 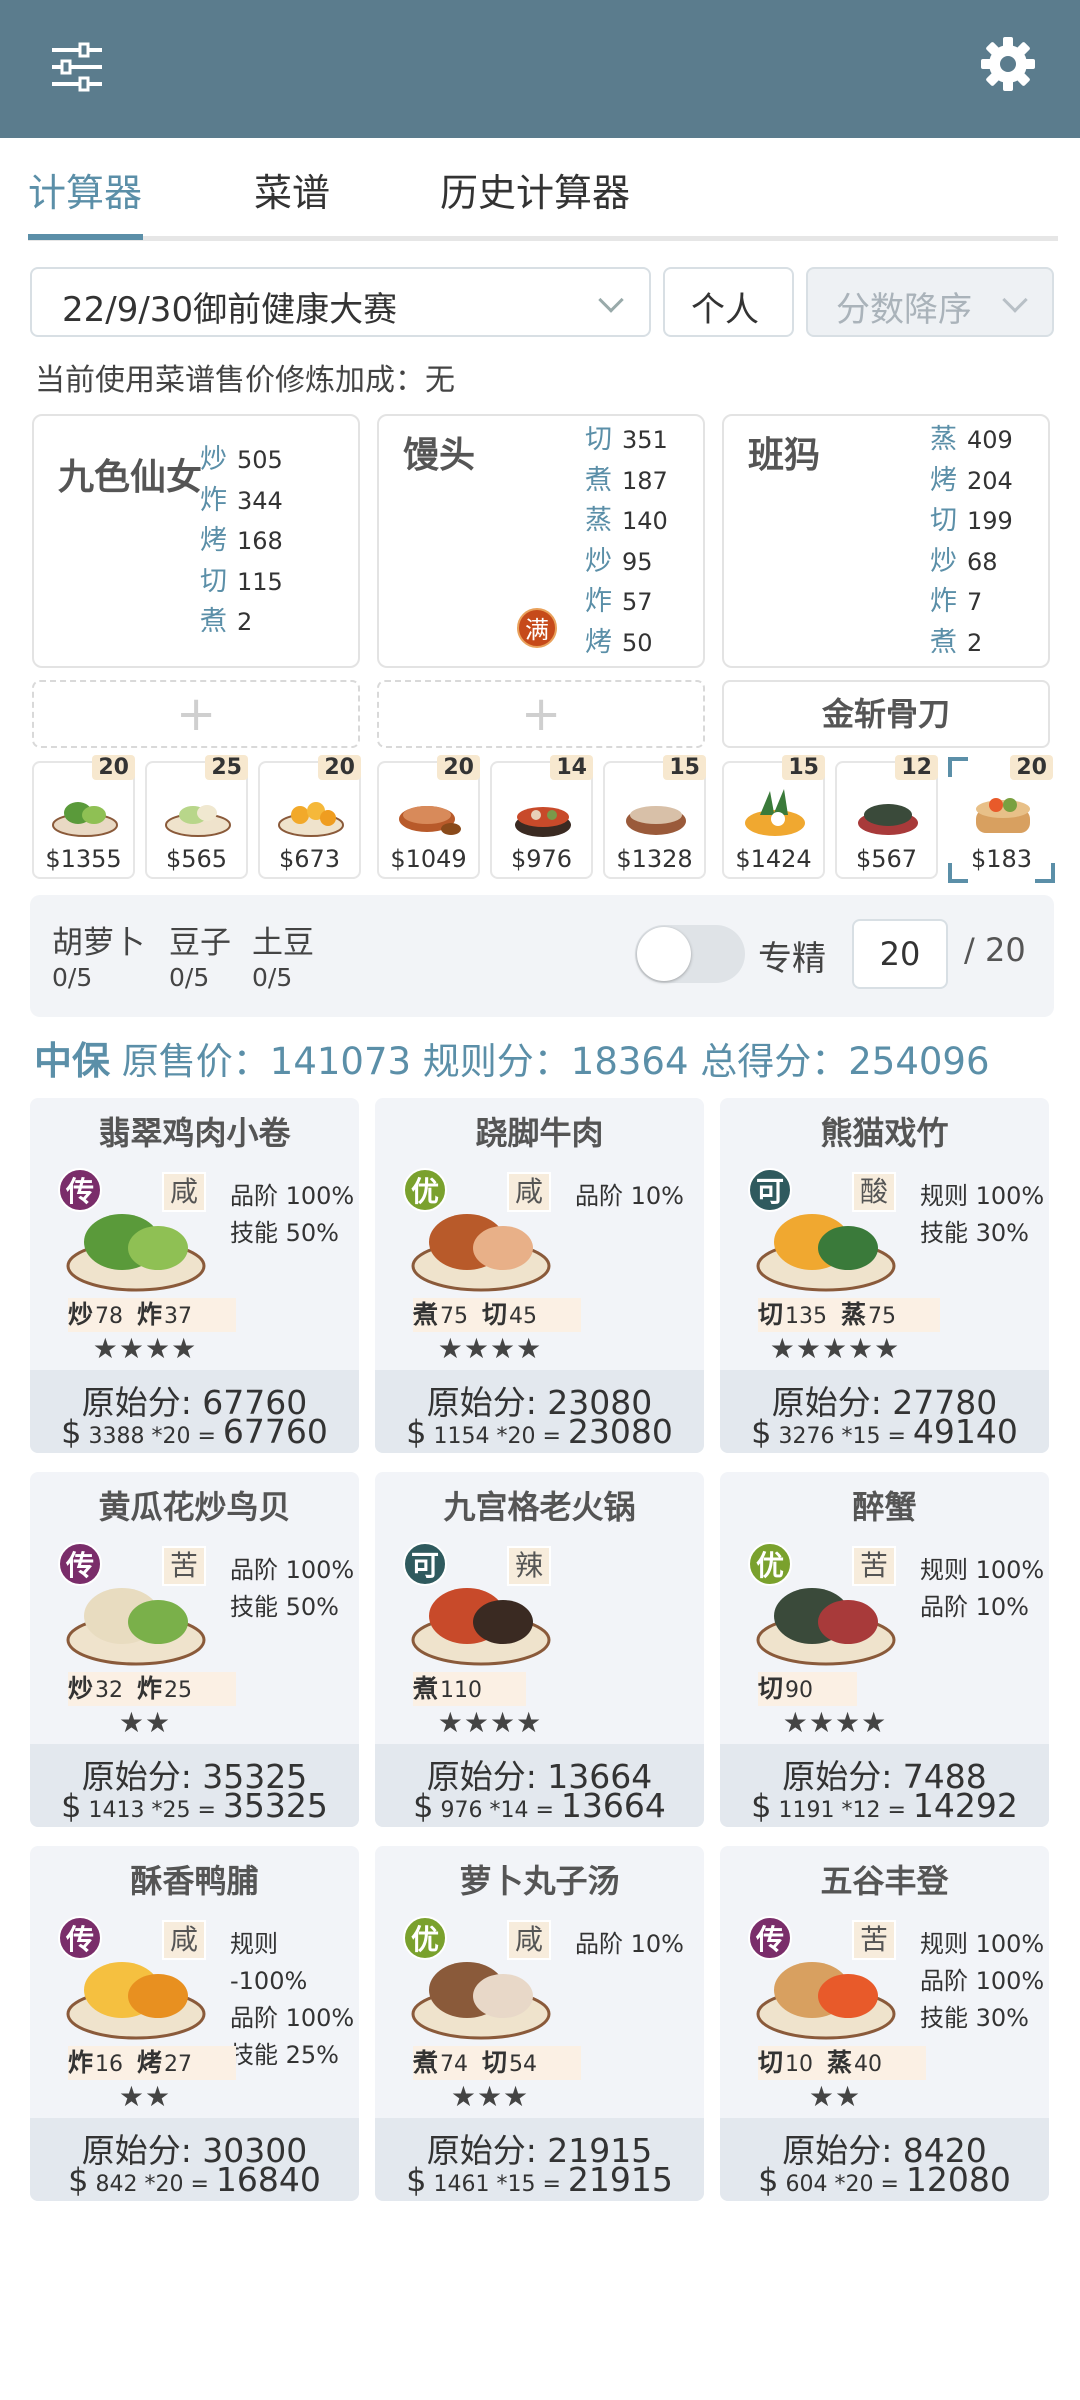 I want to click on tech-value: 27, so click(x=178, y=2064).